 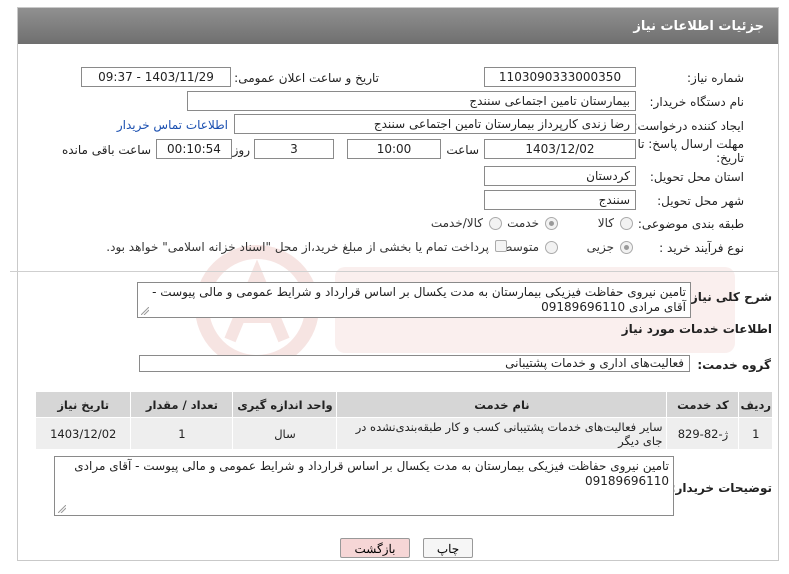 What do you see at coordinates (182, 404) in the screenshot?
I see `col-header-qty: تعداد / مقدار` at bounding box center [182, 404].